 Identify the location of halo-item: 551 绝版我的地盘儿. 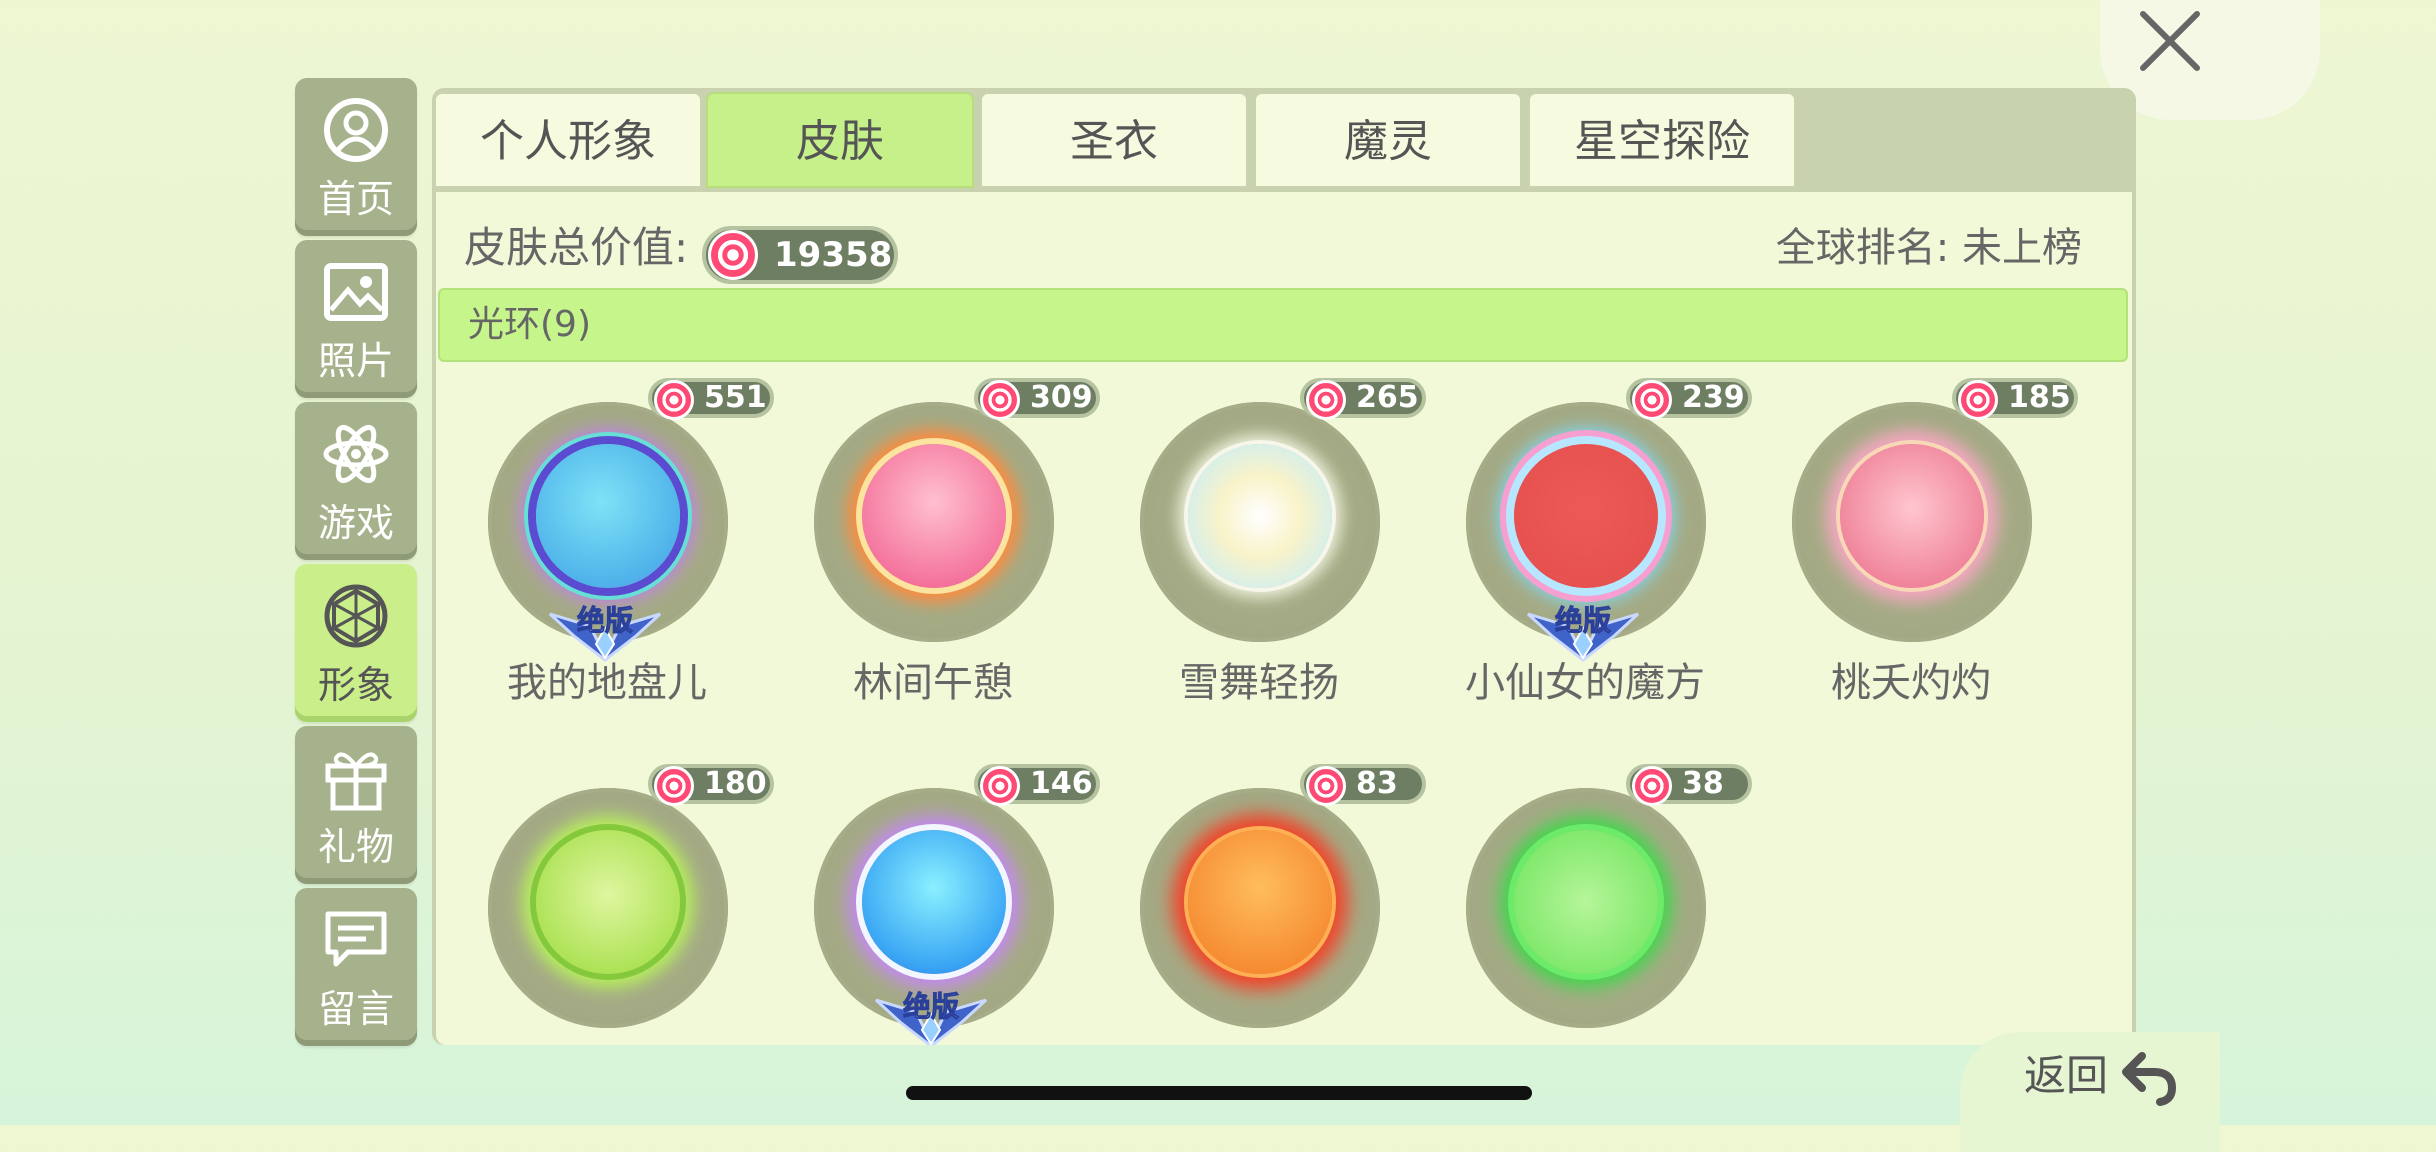
(618, 545).